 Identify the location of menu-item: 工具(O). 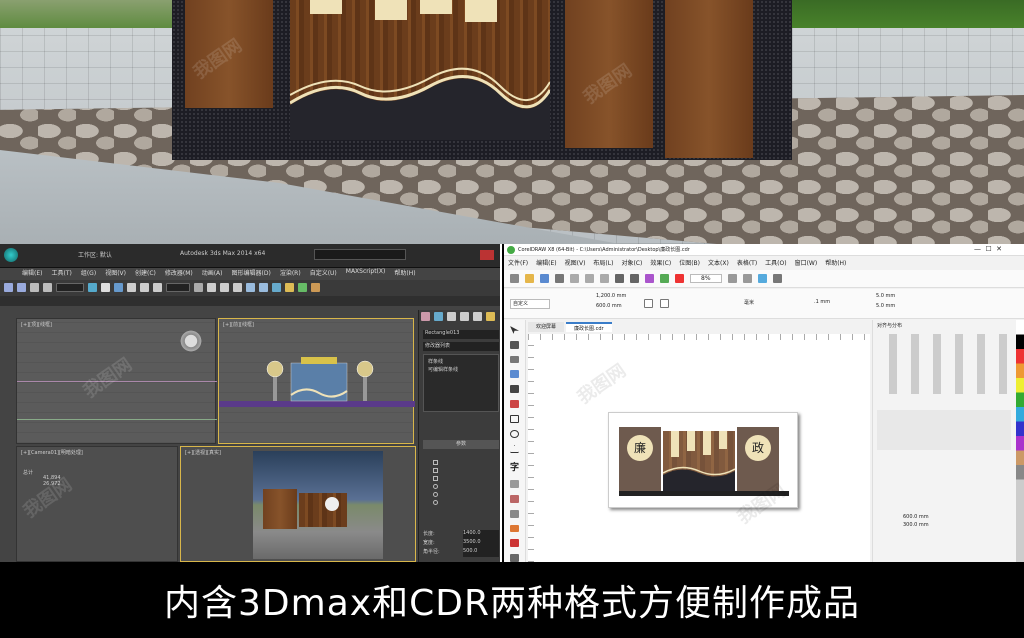
(775, 263).